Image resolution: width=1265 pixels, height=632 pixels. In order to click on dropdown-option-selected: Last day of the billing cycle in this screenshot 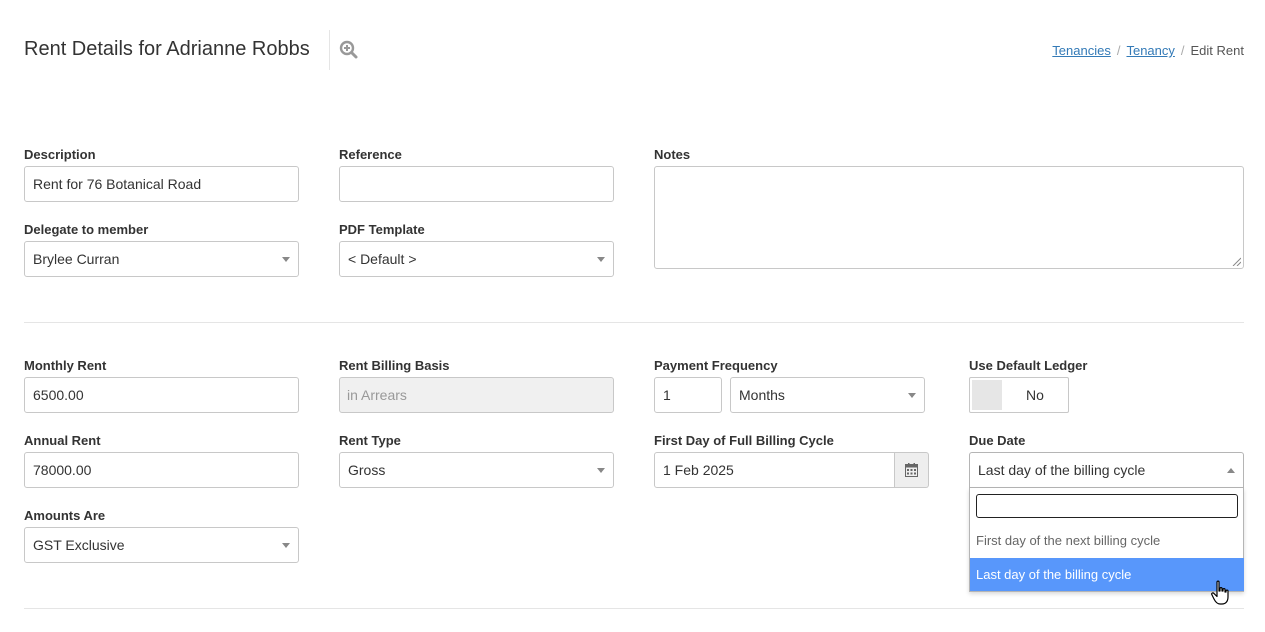, I will do `click(1107, 574)`.